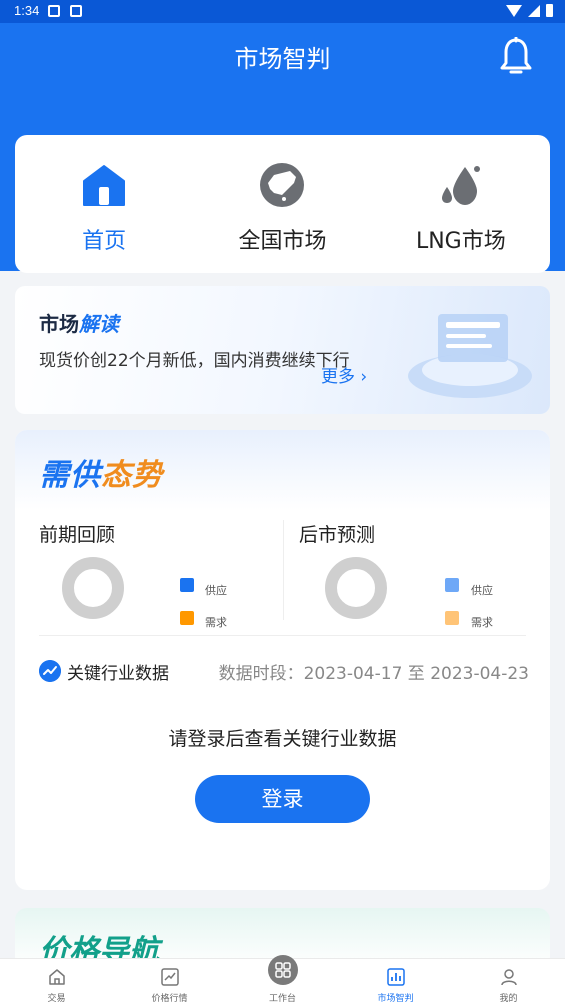 The width and height of the screenshot is (565, 1004). What do you see at coordinates (70, 475) in the screenshot?
I see `supply-title-part-a: 需供` at bounding box center [70, 475].